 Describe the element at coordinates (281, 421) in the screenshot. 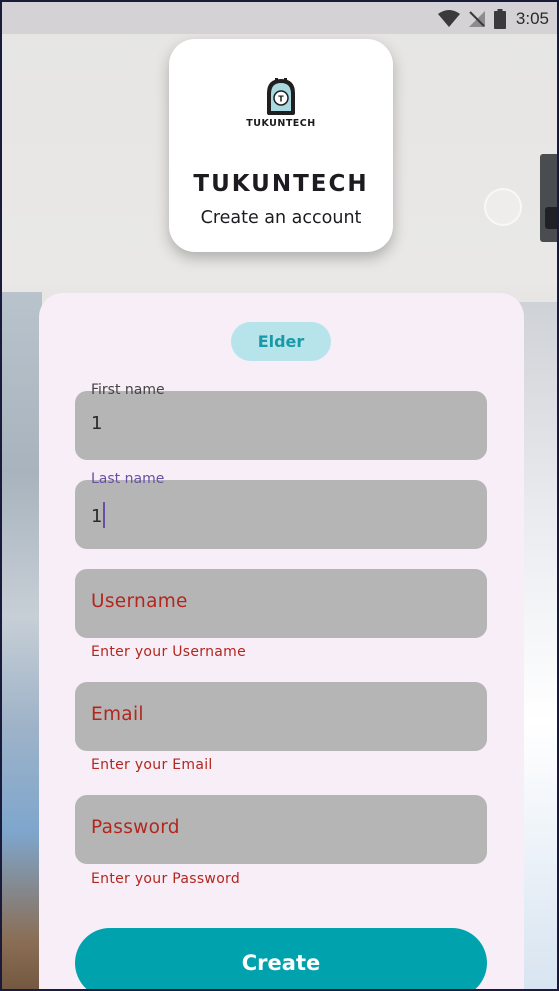

I see `first-name-field: First name 1` at that location.